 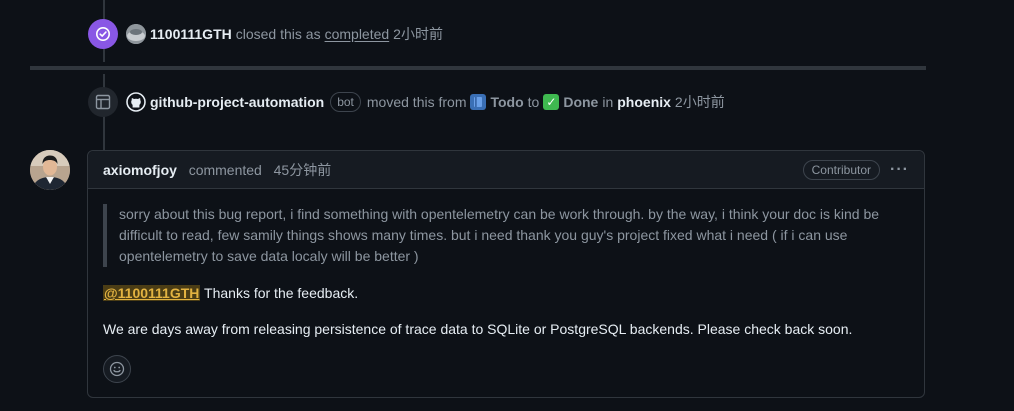 What do you see at coordinates (237, 102) in the screenshot?
I see `event-actor: github-project-automation` at bounding box center [237, 102].